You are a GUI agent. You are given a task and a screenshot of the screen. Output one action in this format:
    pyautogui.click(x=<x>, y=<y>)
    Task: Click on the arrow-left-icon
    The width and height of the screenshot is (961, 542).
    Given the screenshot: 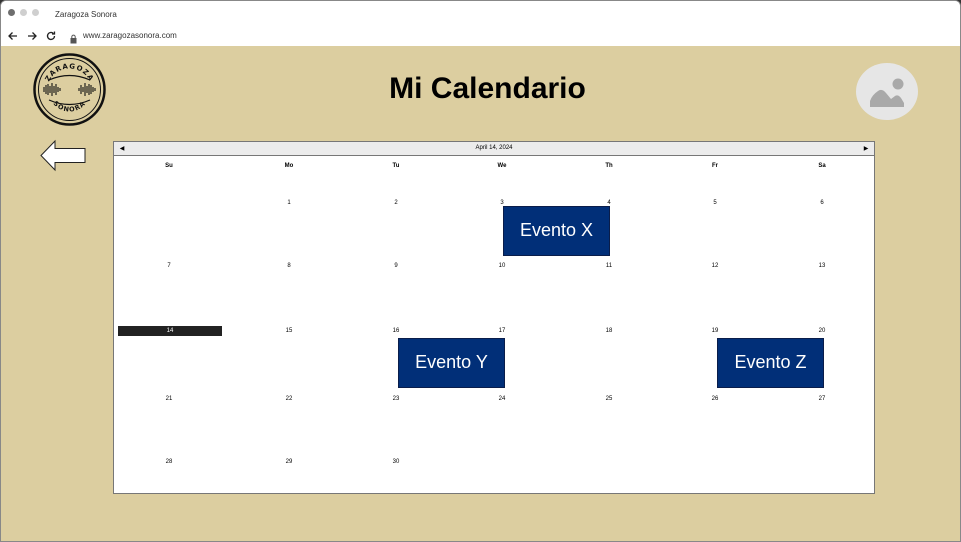 What is the action you would take?
    pyautogui.click(x=63, y=155)
    